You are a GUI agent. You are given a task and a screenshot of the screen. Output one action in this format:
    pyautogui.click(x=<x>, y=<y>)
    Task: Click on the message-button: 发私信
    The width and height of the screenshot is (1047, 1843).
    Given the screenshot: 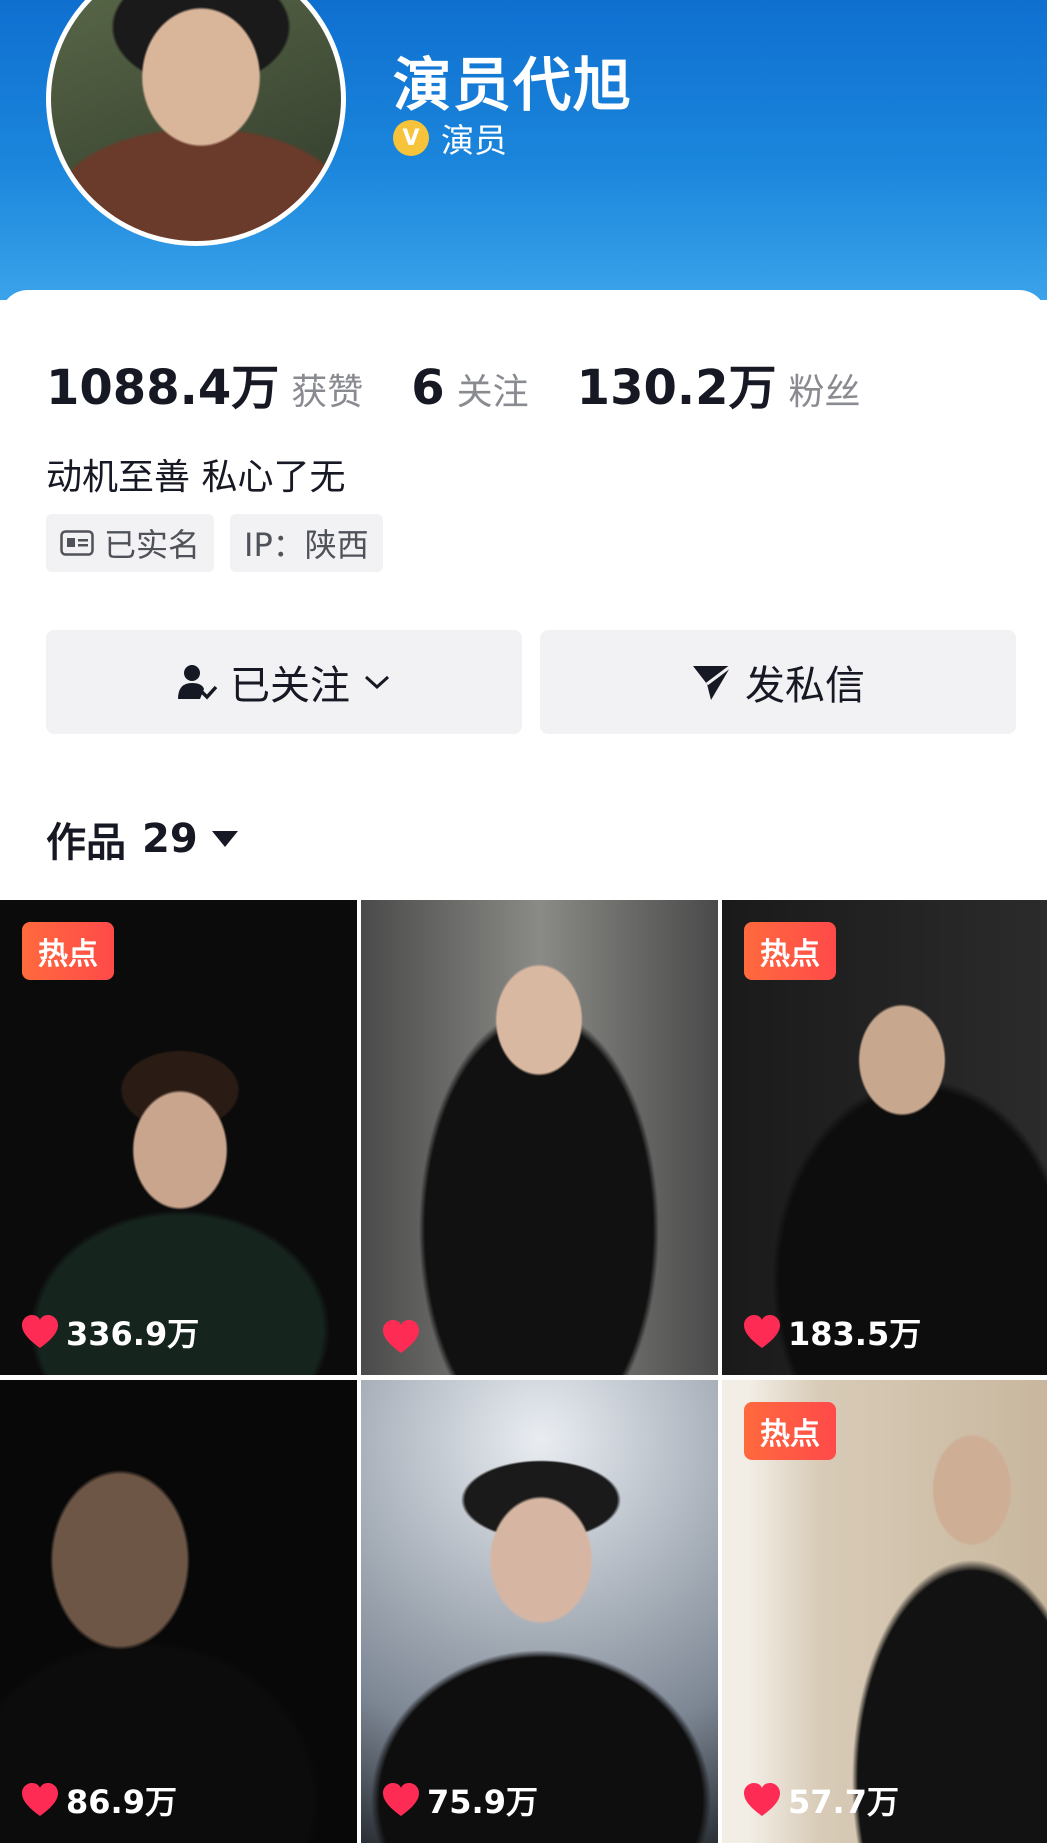 What is the action you would take?
    pyautogui.click(x=778, y=682)
    